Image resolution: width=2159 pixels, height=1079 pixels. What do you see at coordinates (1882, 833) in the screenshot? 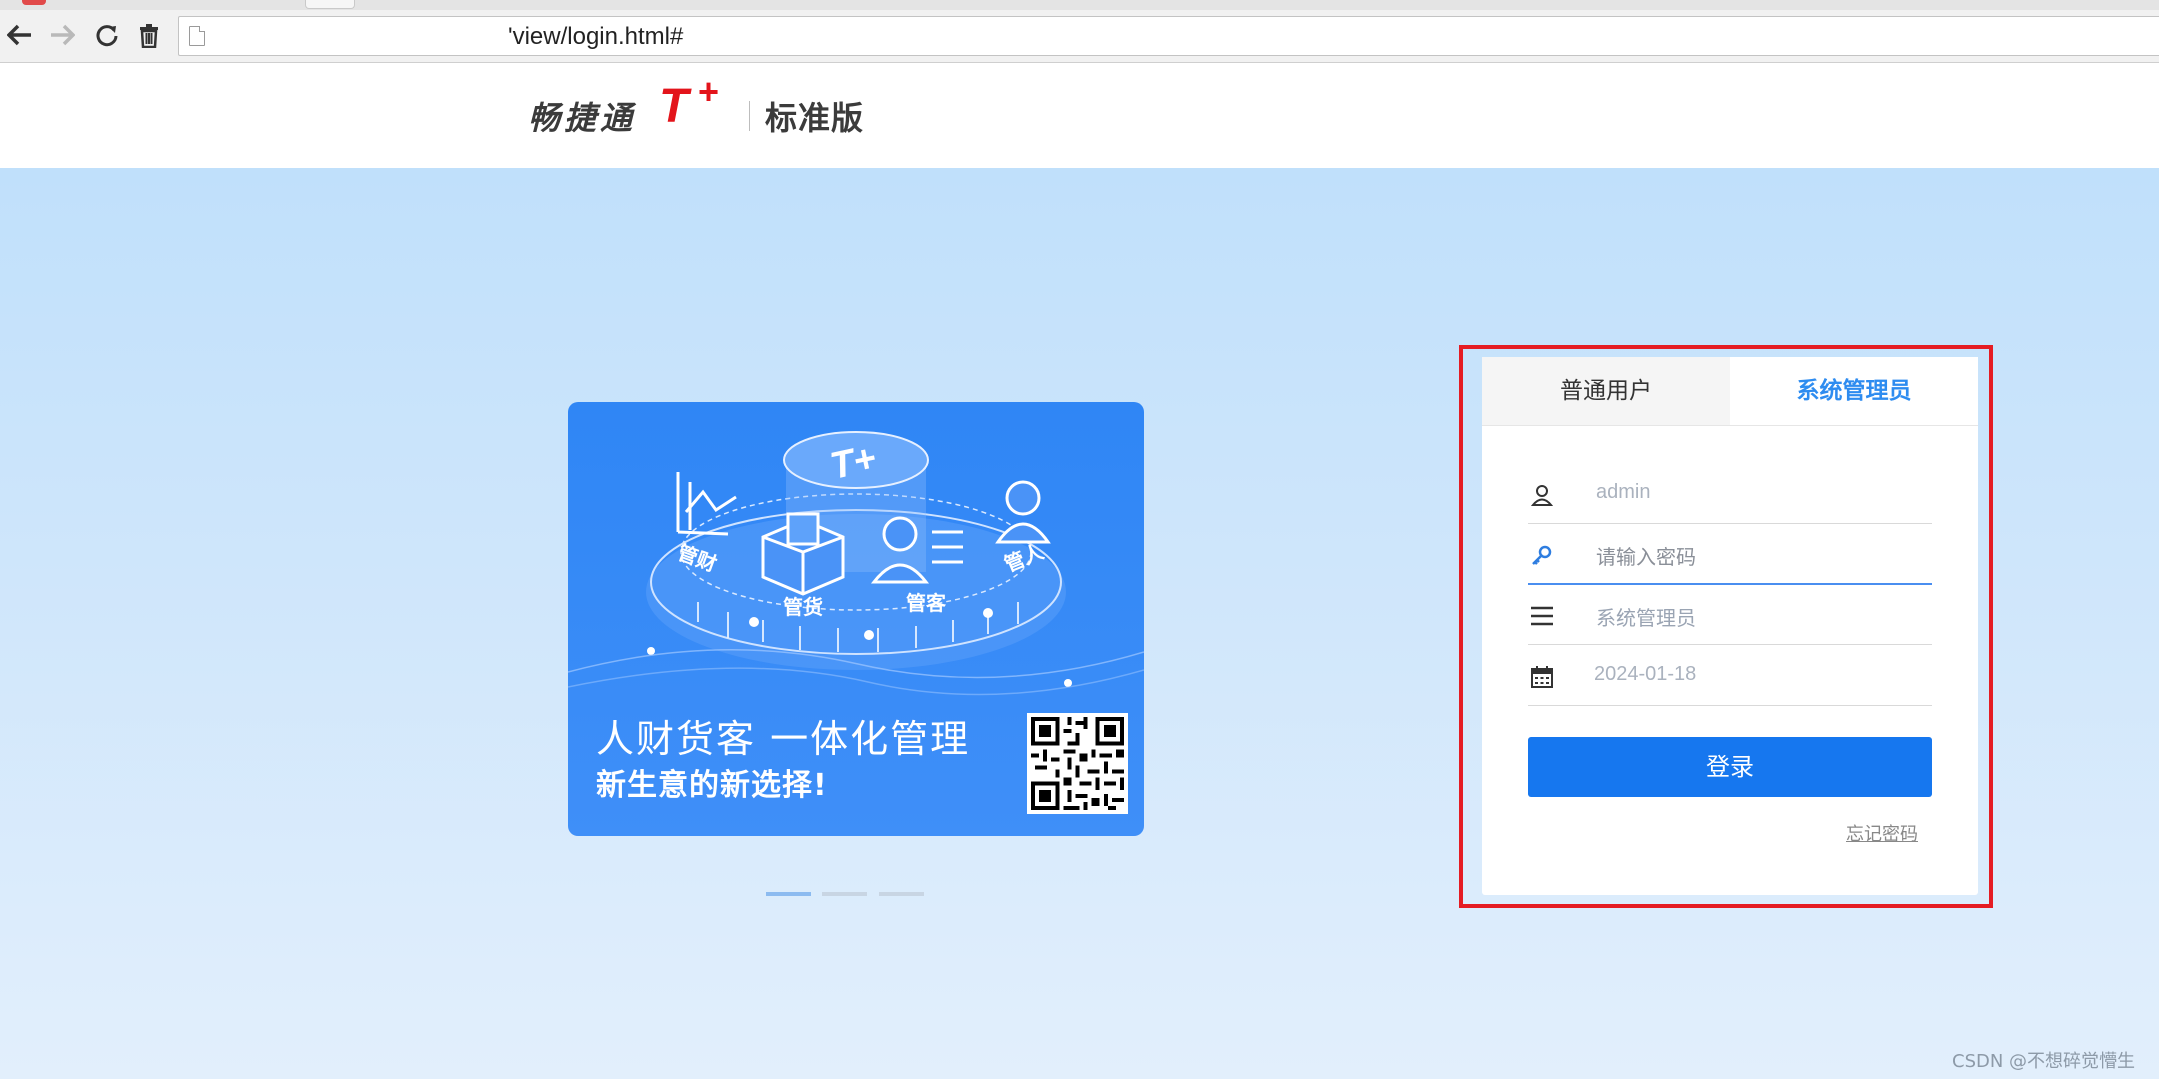
I see `forgot-password-link: 忘记密码` at bounding box center [1882, 833].